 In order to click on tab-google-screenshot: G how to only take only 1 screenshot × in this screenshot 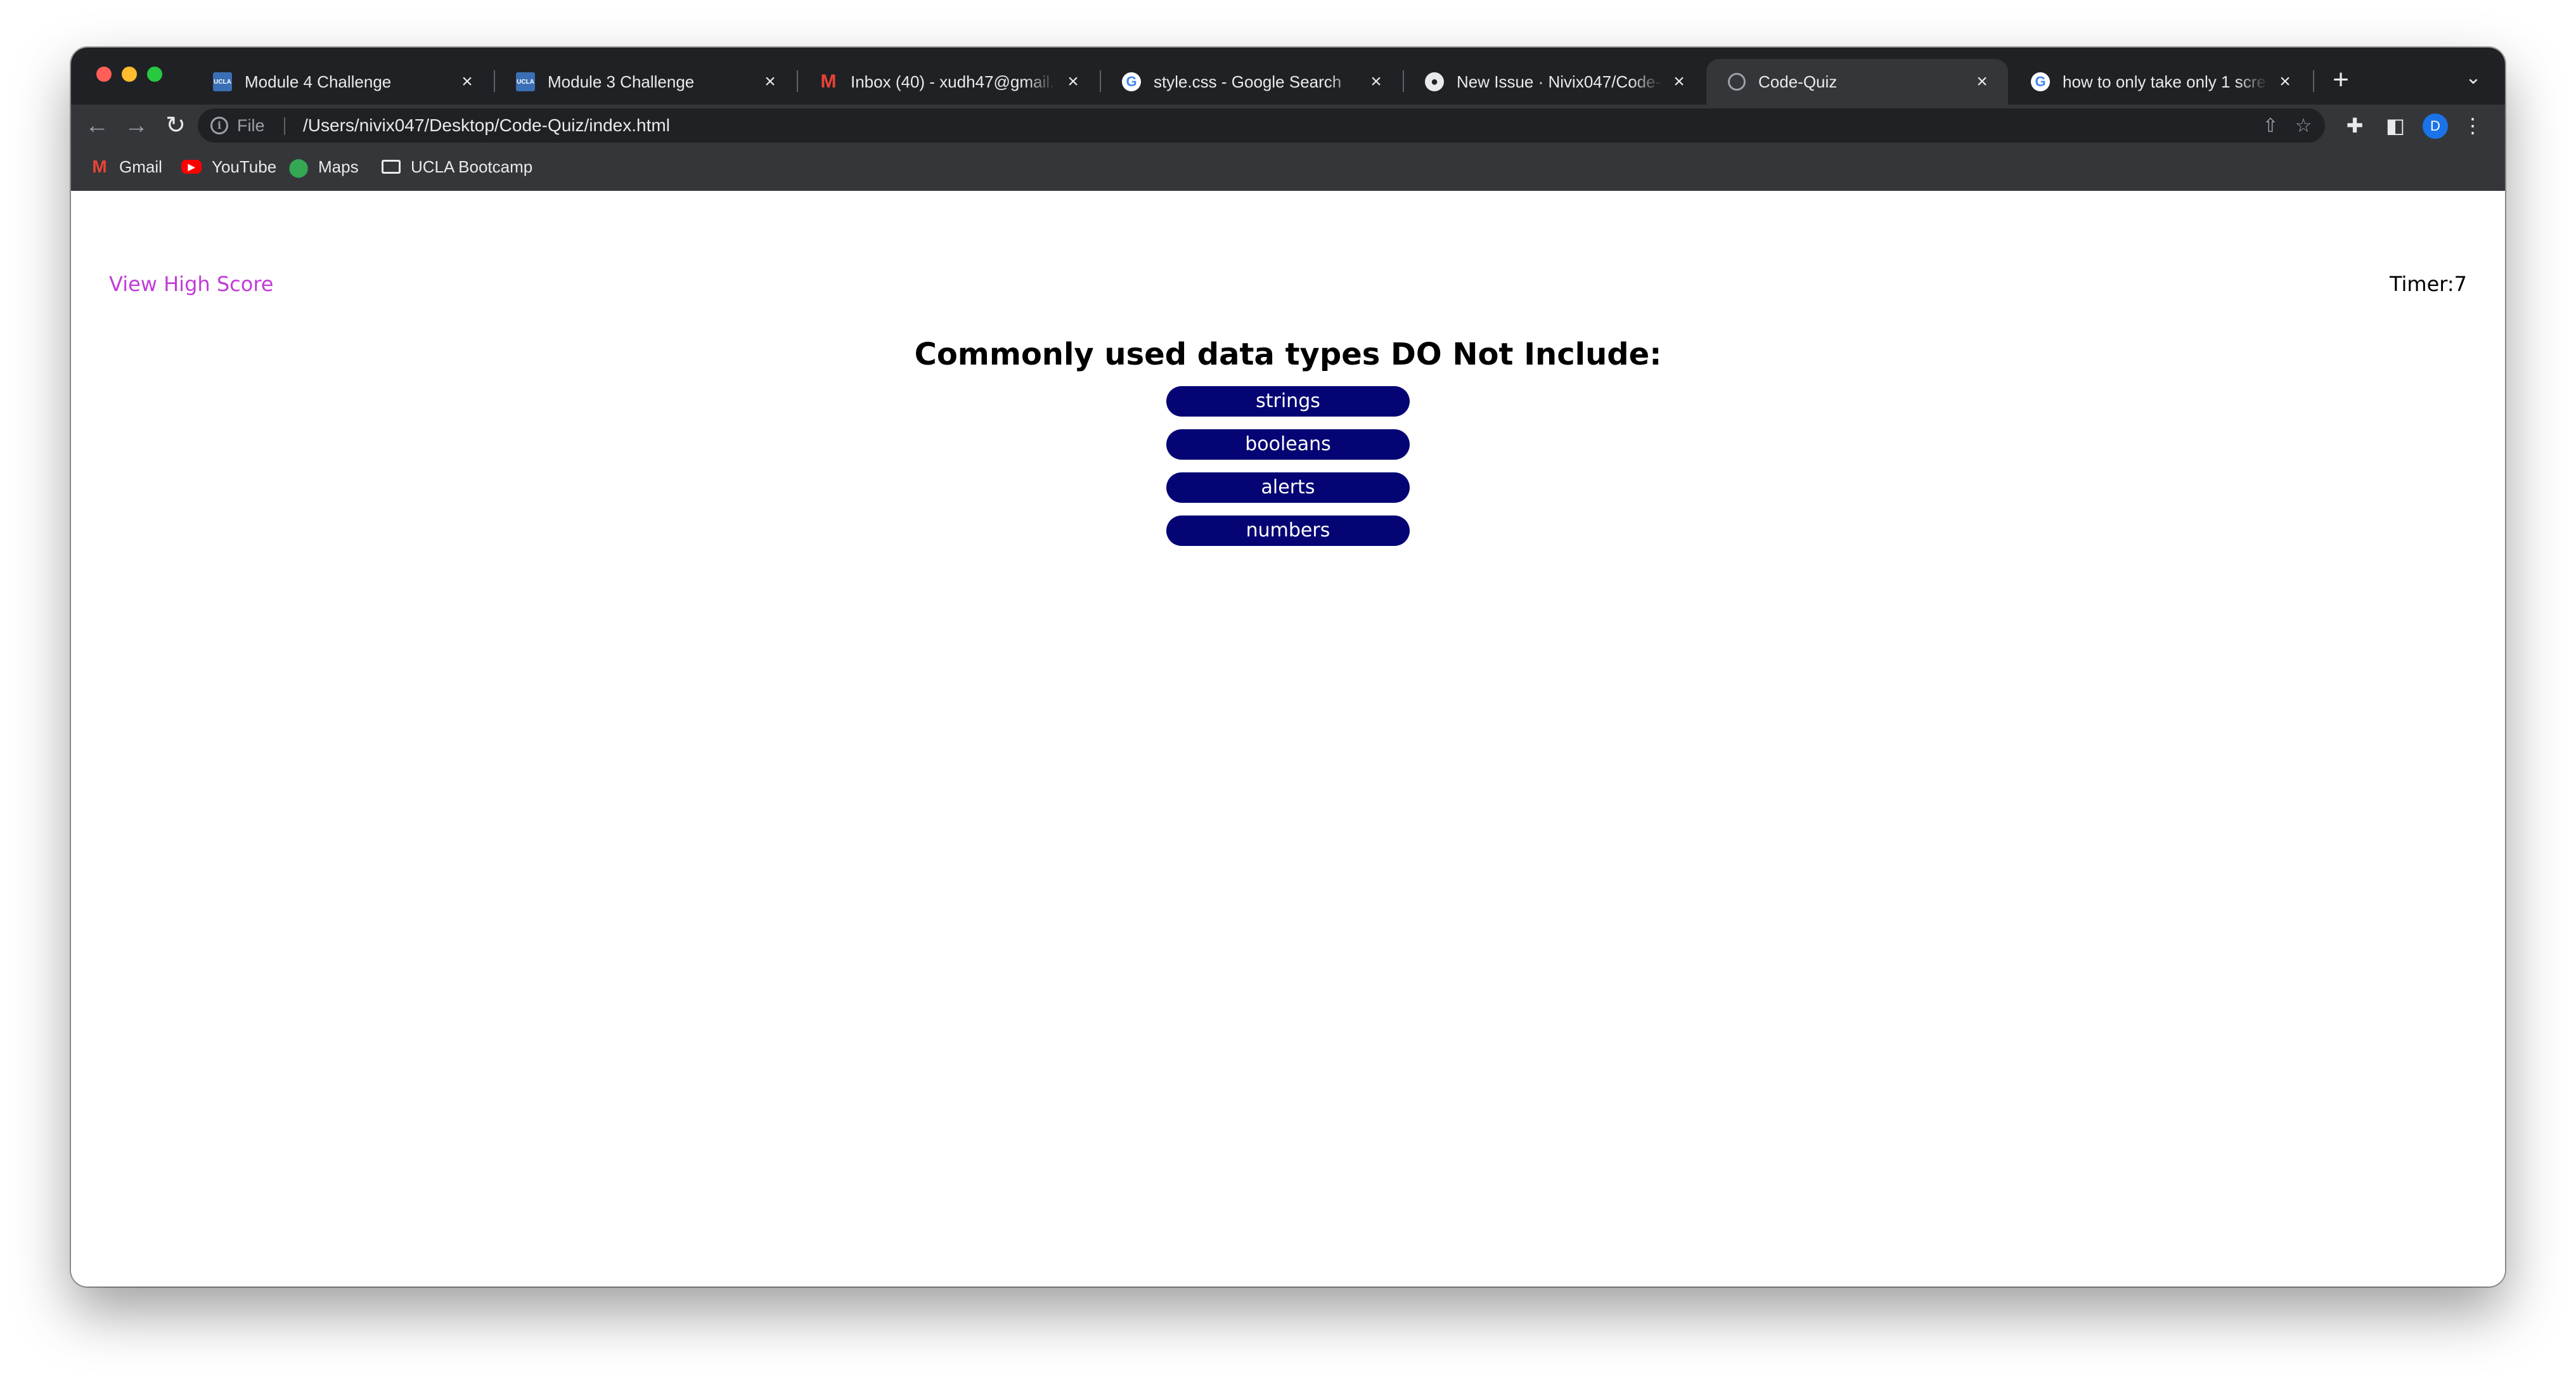, I will do `click(2160, 82)`.